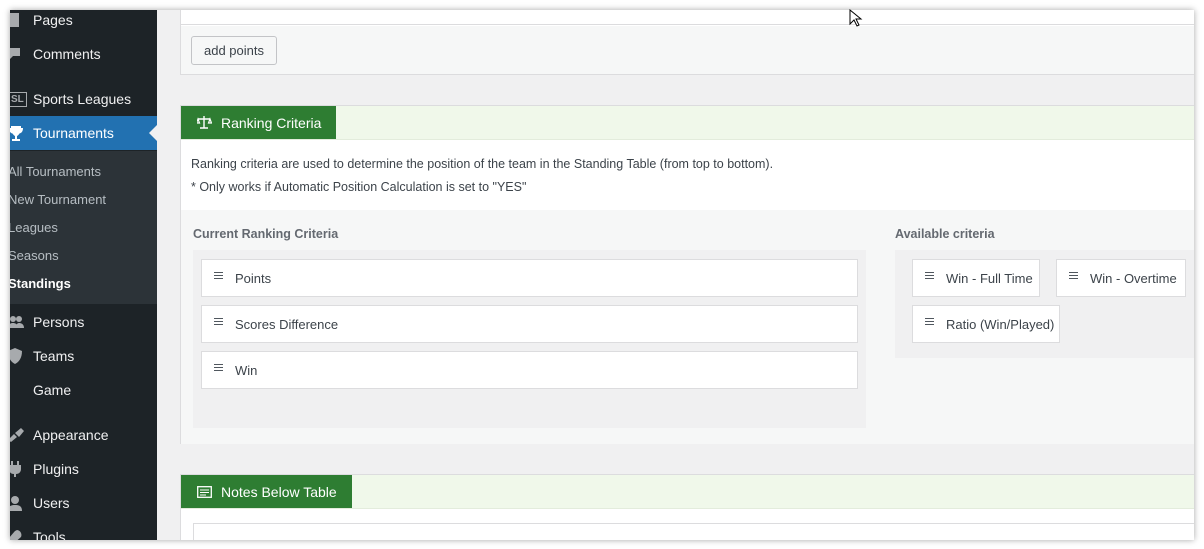  Describe the element at coordinates (1133, 278) in the screenshot. I see `criteria-label: Win - Overtime` at that location.